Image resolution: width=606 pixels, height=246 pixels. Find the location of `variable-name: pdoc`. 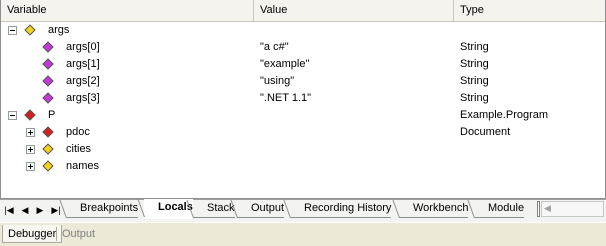

variable-name: pdoc is located at coordinates (78, 132).